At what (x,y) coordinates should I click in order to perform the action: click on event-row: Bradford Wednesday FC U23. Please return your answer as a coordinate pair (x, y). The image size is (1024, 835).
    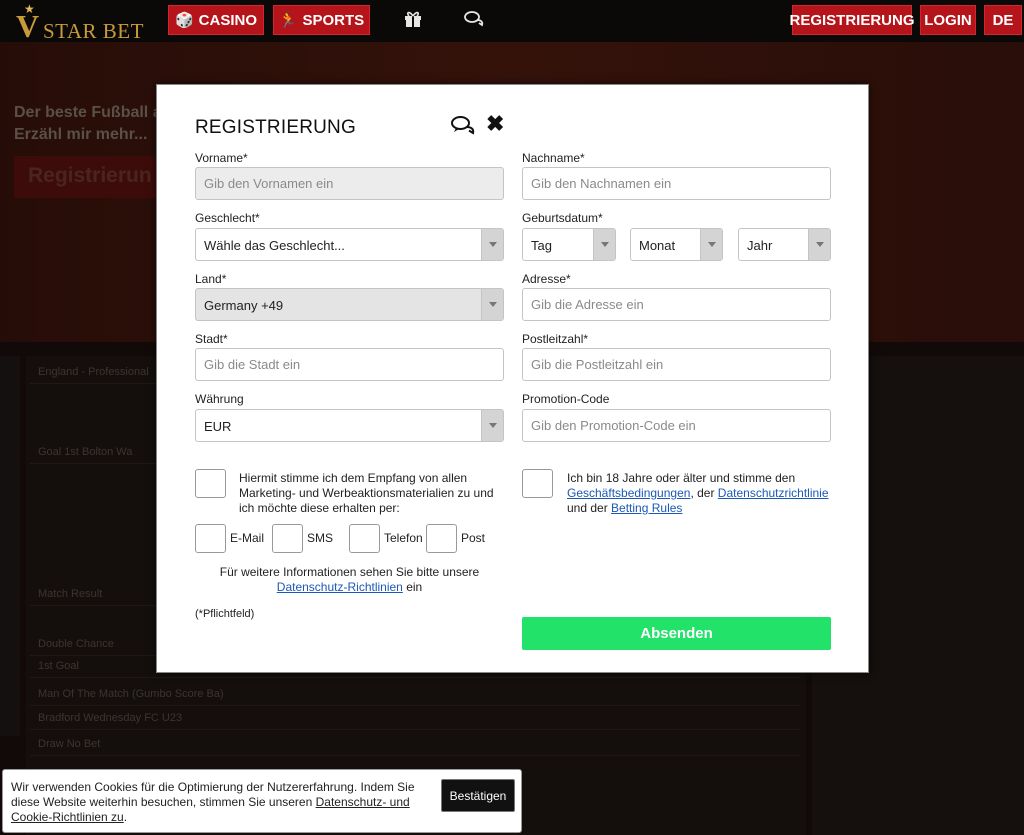
    Looking at the image, I should click on (415, 719).